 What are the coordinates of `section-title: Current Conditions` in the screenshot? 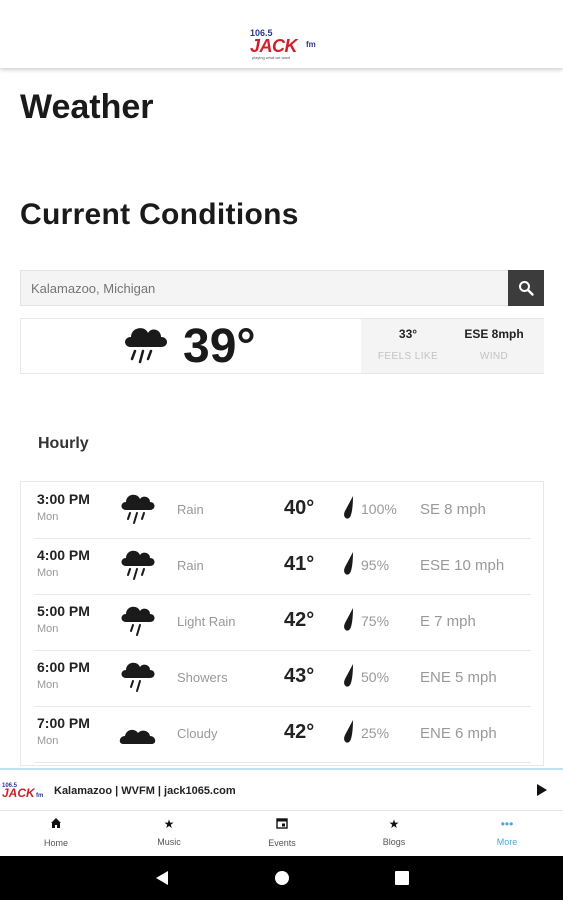 It's located at (159, 214).